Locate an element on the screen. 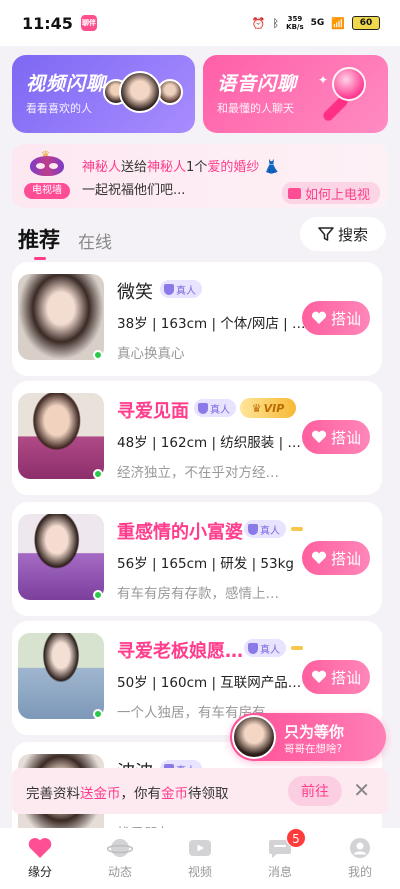 This screenshot has height=889, width=400. close-icon: ✕ is located at coordinates (361, 790).